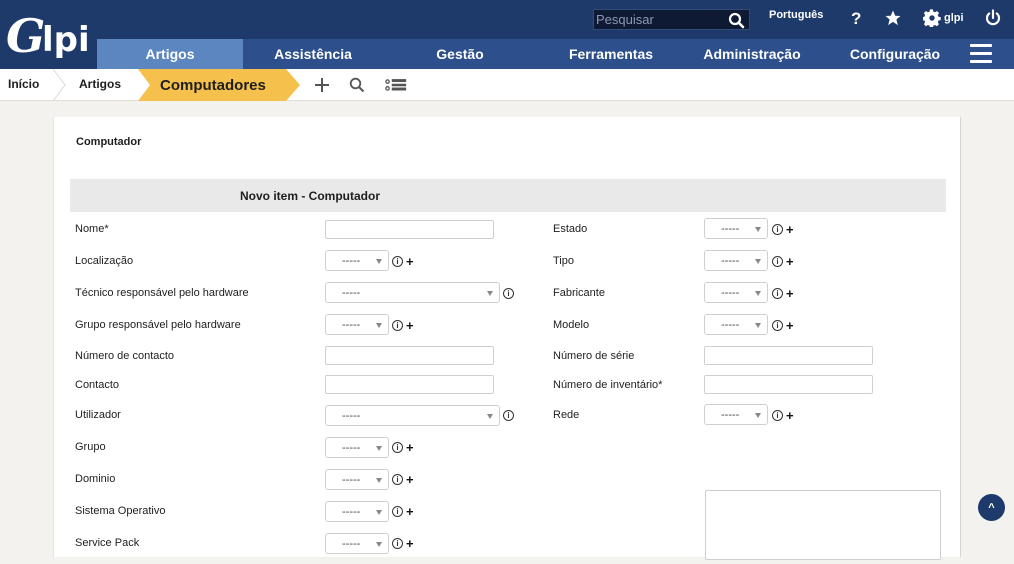  What do you see at coordinates (579, 293) in the screenshot?
I see `label-manufacturer: Fabricante` at bounding box center [579, 293].